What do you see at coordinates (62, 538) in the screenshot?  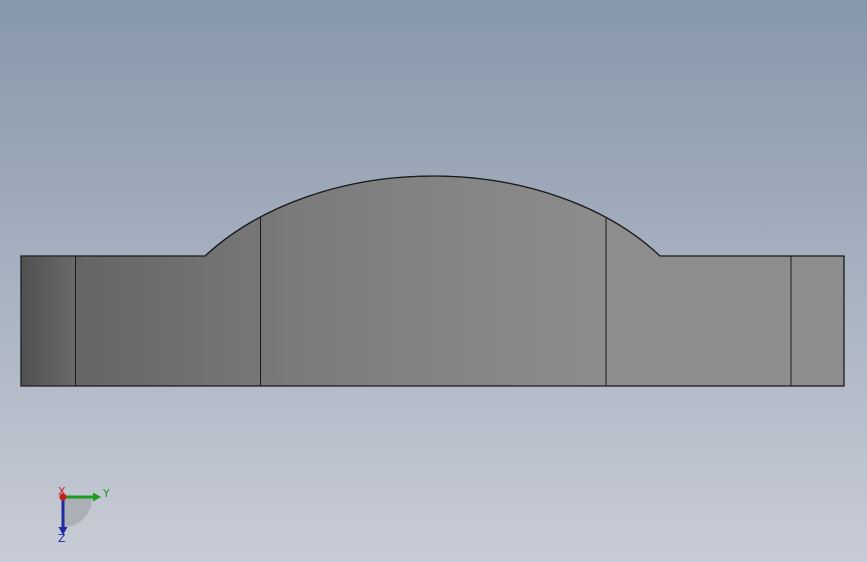 I see `triad-z-label: Z` at bounding box center [62, 538].